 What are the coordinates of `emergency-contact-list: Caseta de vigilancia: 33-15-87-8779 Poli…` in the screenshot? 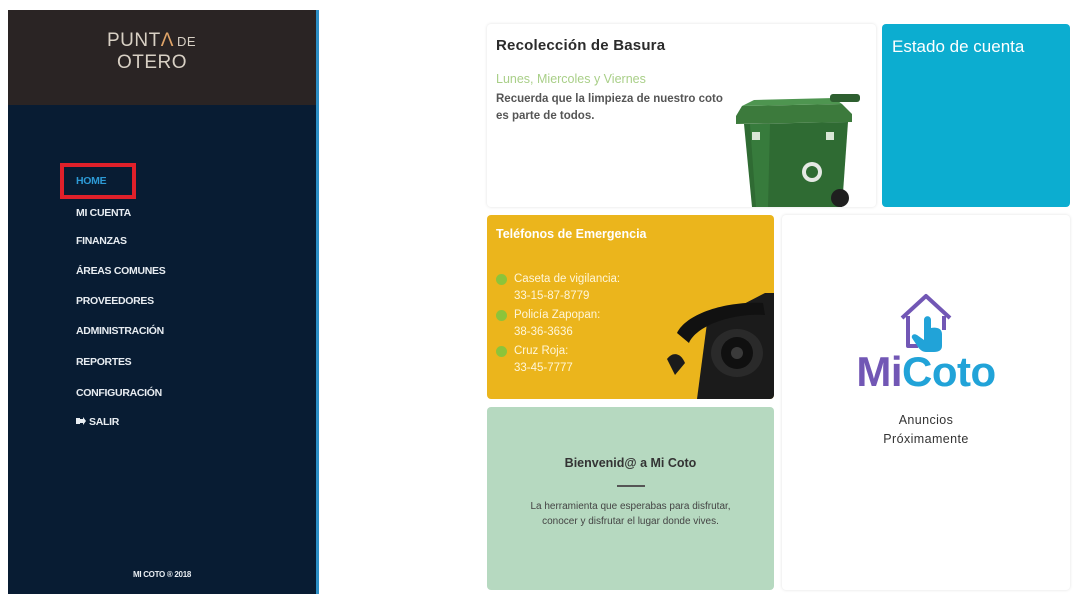 It's located at (581, 325).